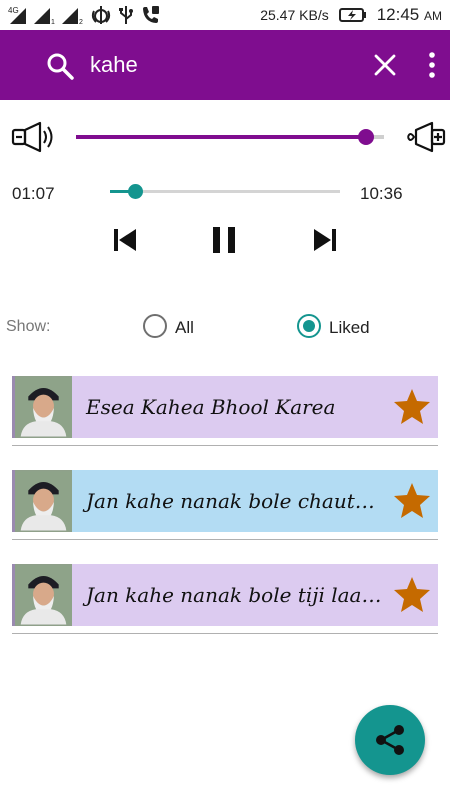  Describe the element at coordinates (432, 65) in the screenshot. I see `overflow-menu-icon` at that location.